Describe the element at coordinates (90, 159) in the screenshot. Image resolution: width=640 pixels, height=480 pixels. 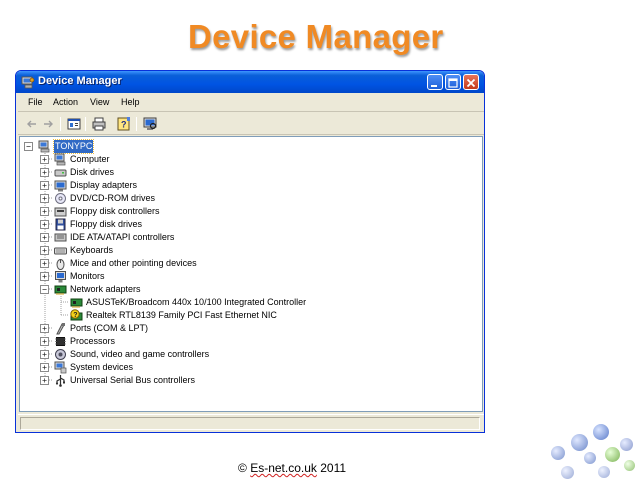
I see `tree-node-label: Computer` at that location.